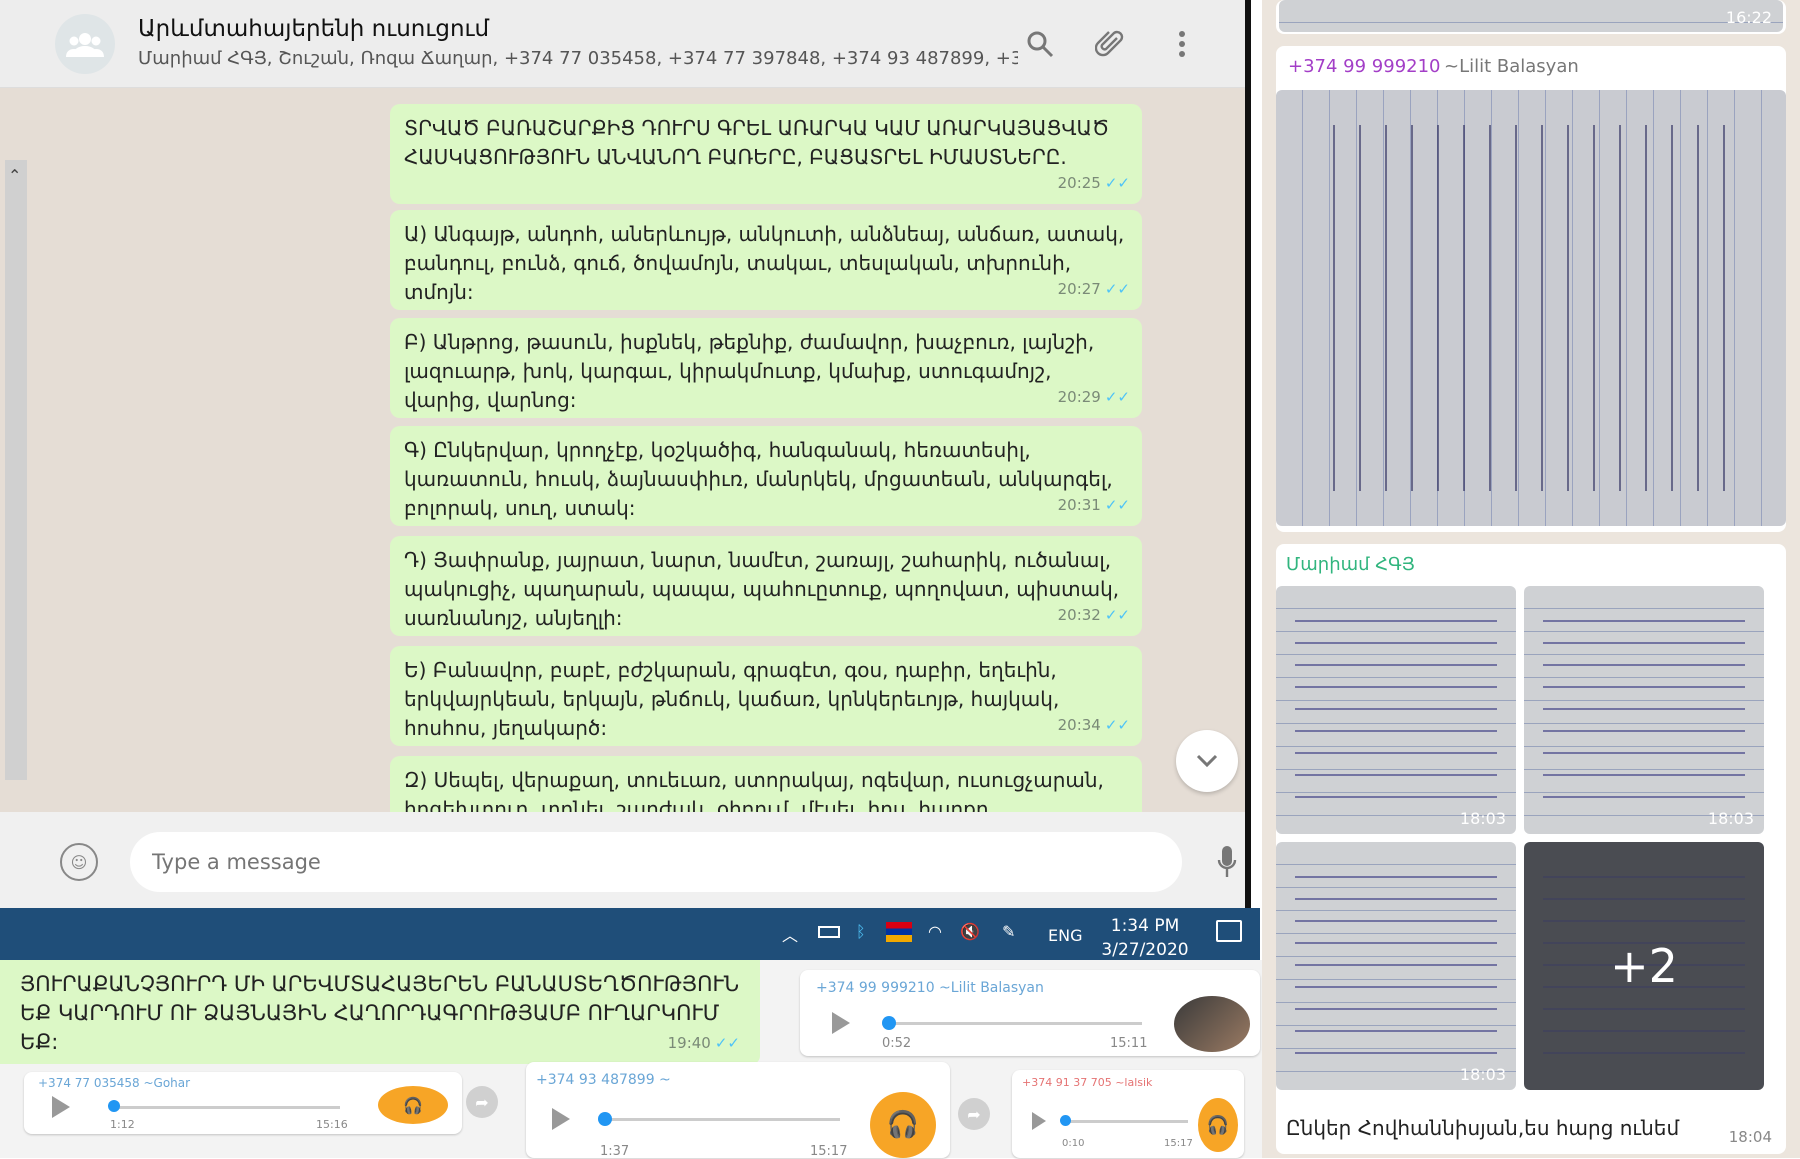 The height and width of the screenshot is (1159, 1800). Describe the element at coordinates (114, 1083) in the screenshot. I see `voice-sender: +374 77 035458 ~Gohar` at that location.